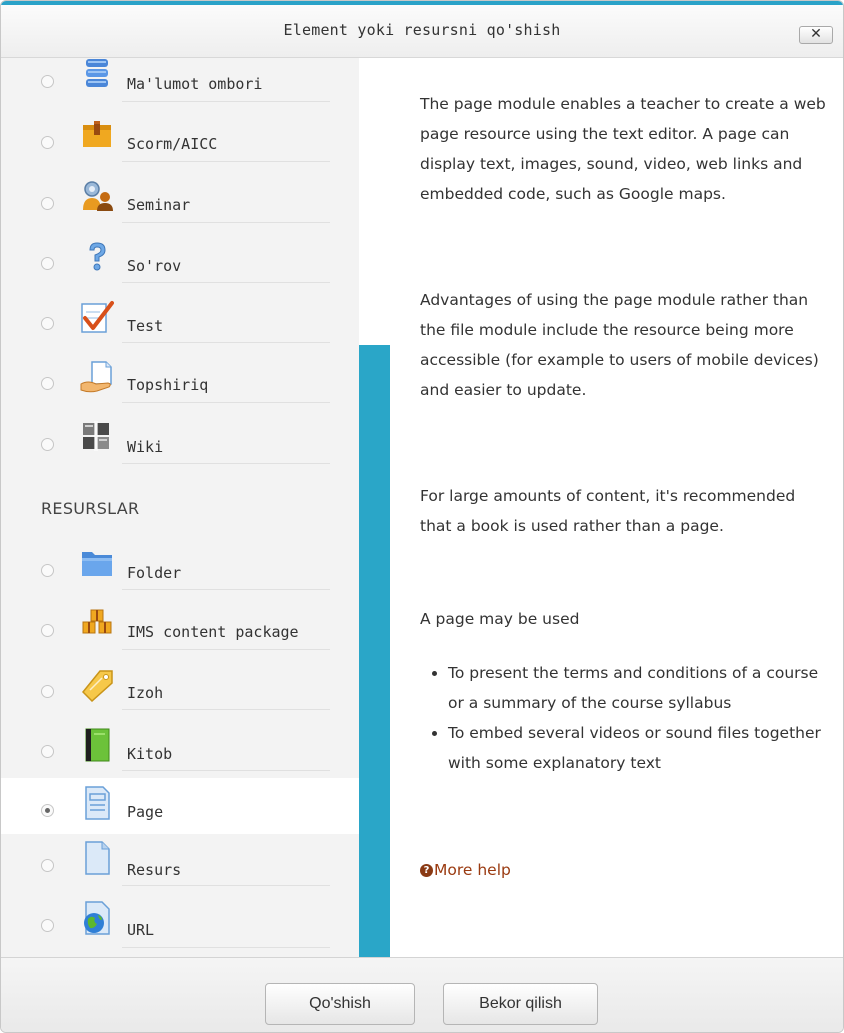 This screenshot has width=844, height=1033. I want to click on module-label: Wiki, so click(145, 447).